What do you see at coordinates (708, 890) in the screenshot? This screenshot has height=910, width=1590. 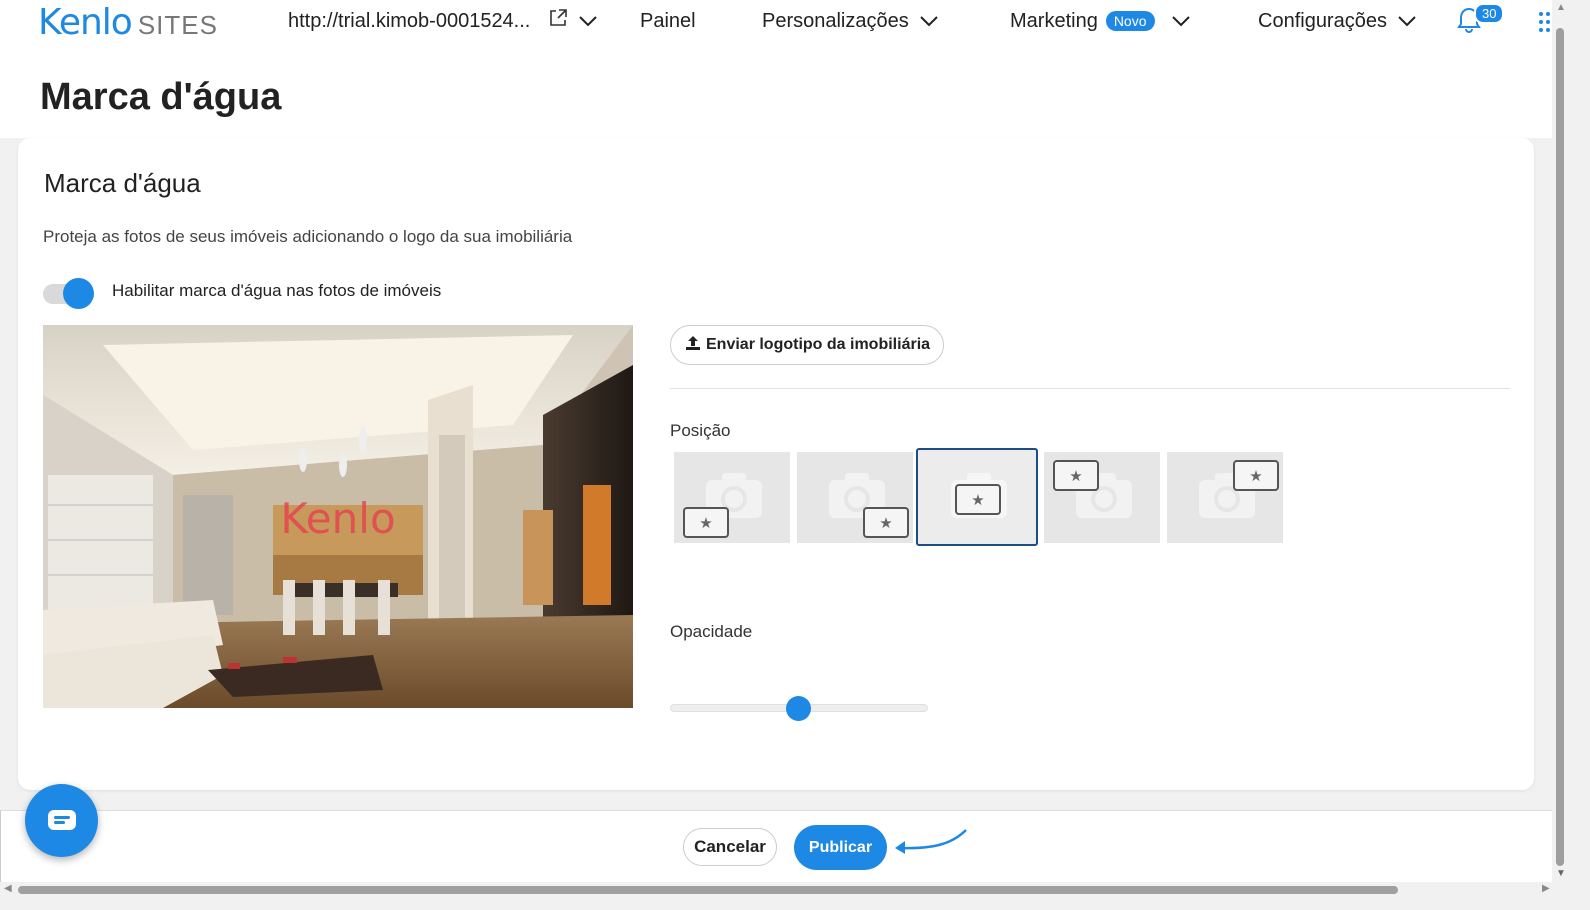 I see `horizontal-scroll-thumb` at bounding box center [708, 890].